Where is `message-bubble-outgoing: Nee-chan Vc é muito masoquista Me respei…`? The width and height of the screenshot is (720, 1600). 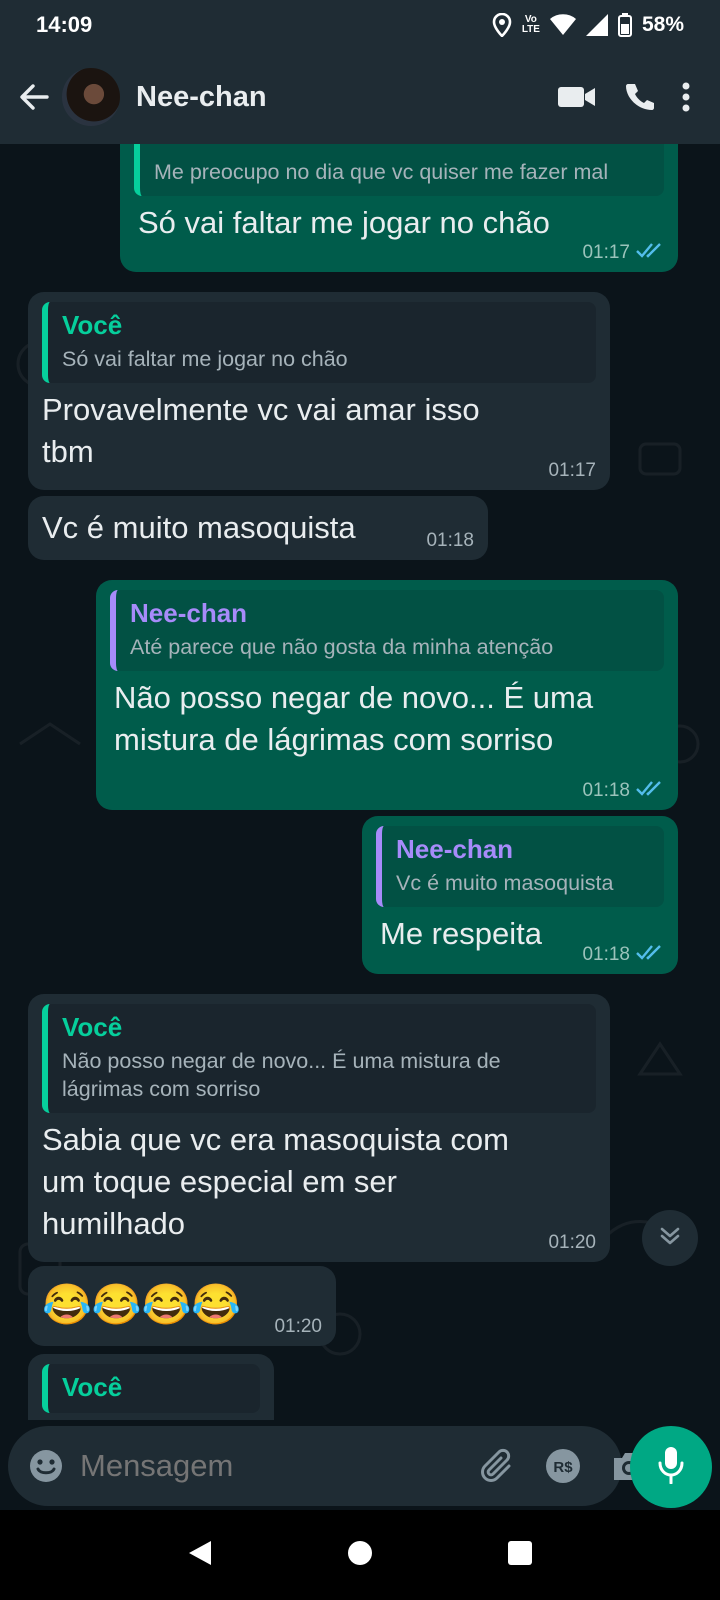
message-bubble-outgoing: Nee-chan Vc é muito masoquista Me respei… is located at coordinates (520, 895).